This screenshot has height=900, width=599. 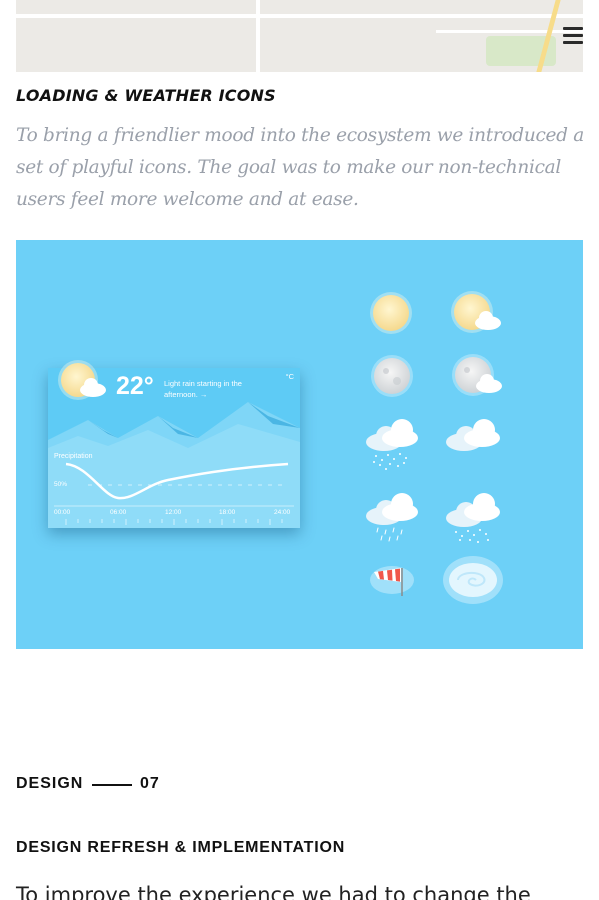 I want to click on widget-time-label: 18:00, so click(x=227, y=512).